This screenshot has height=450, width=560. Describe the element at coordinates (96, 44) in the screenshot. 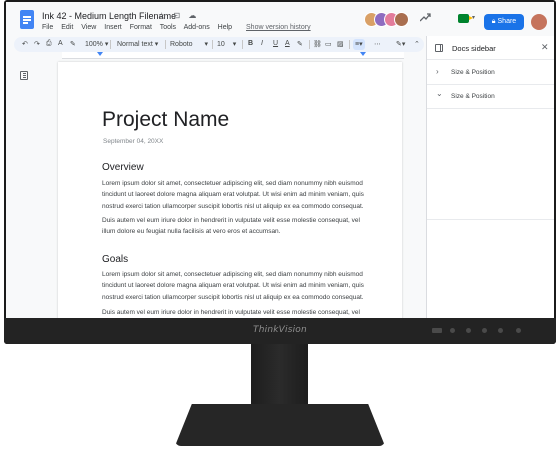

I see `zoom-select: 100% ▾` at that location.